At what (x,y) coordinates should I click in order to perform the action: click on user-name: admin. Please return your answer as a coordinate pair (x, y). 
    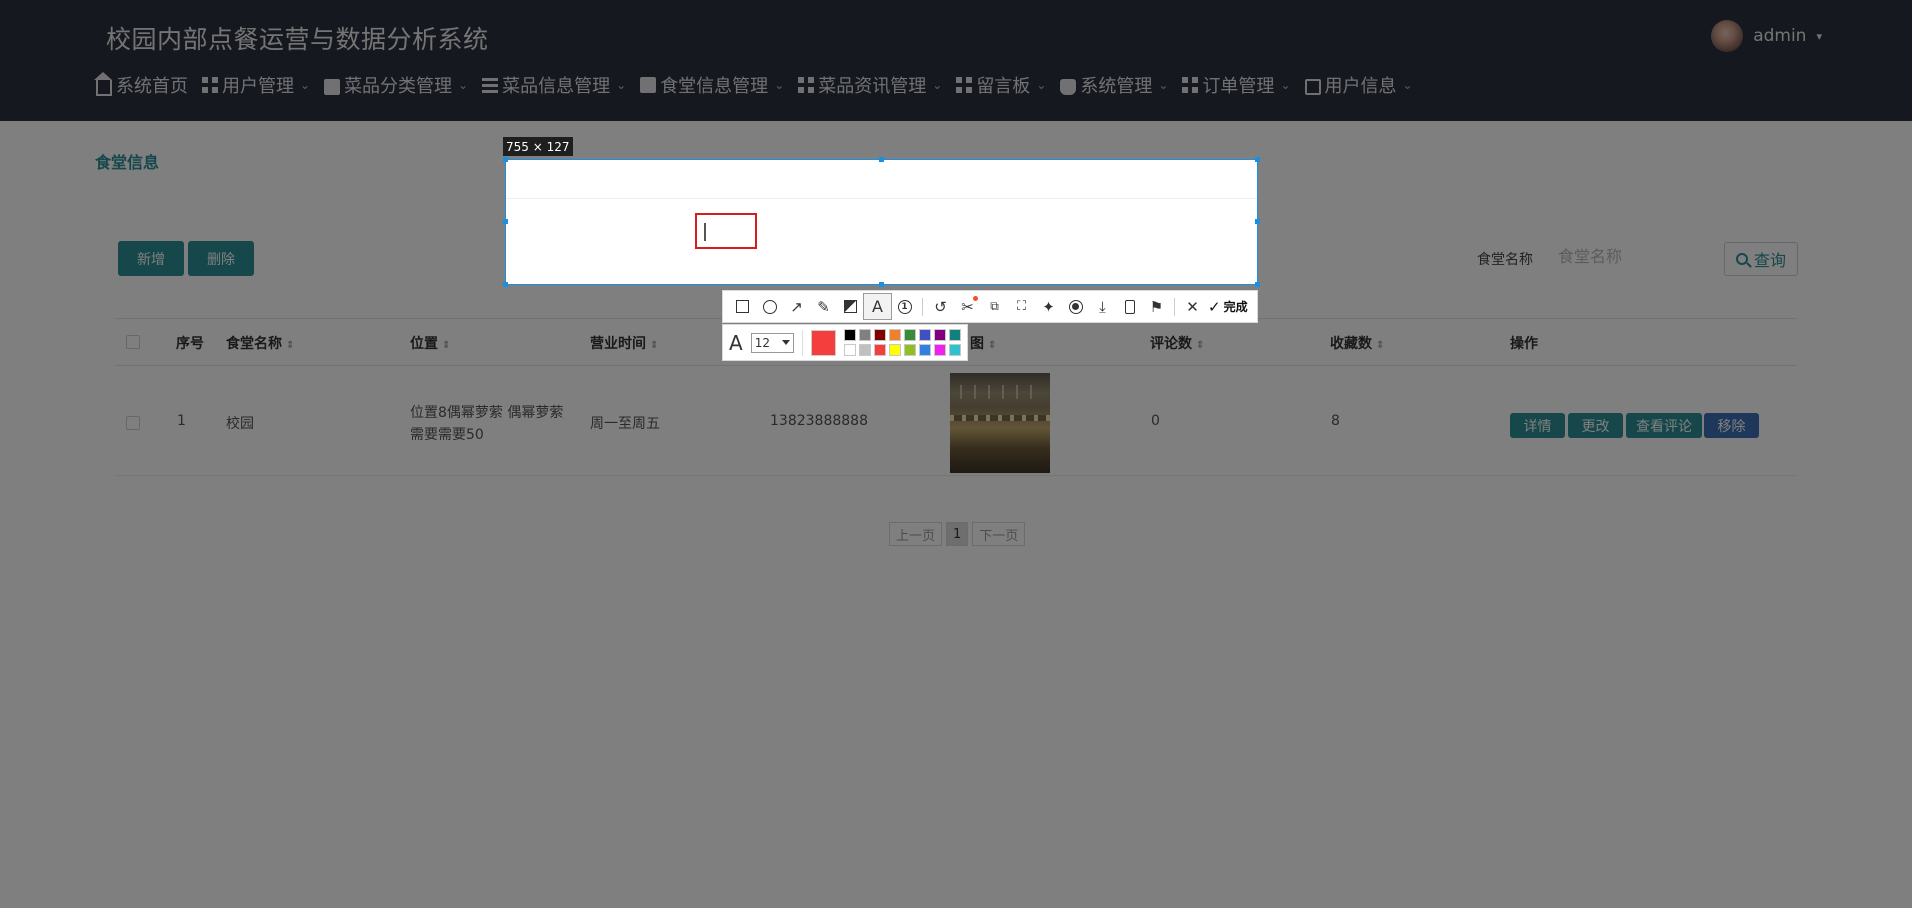
    Looking at the image, I should click on (1779, 36).